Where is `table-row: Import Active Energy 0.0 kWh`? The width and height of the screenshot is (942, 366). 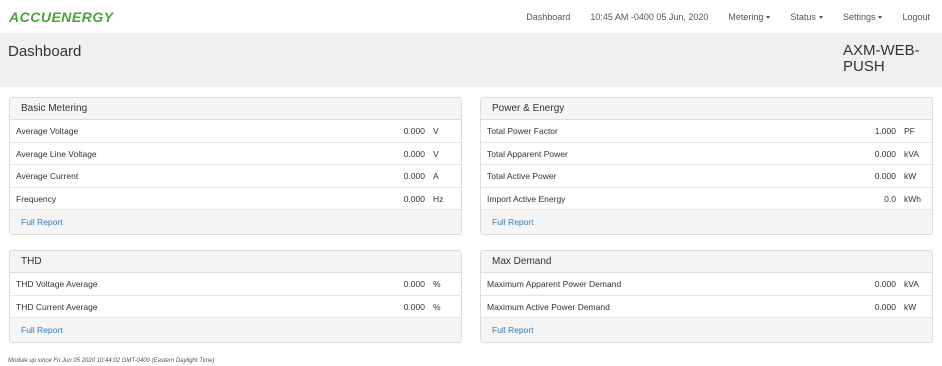 table-row: Import Active Energy 0.0 kWh is located at coordinates (706, 199).